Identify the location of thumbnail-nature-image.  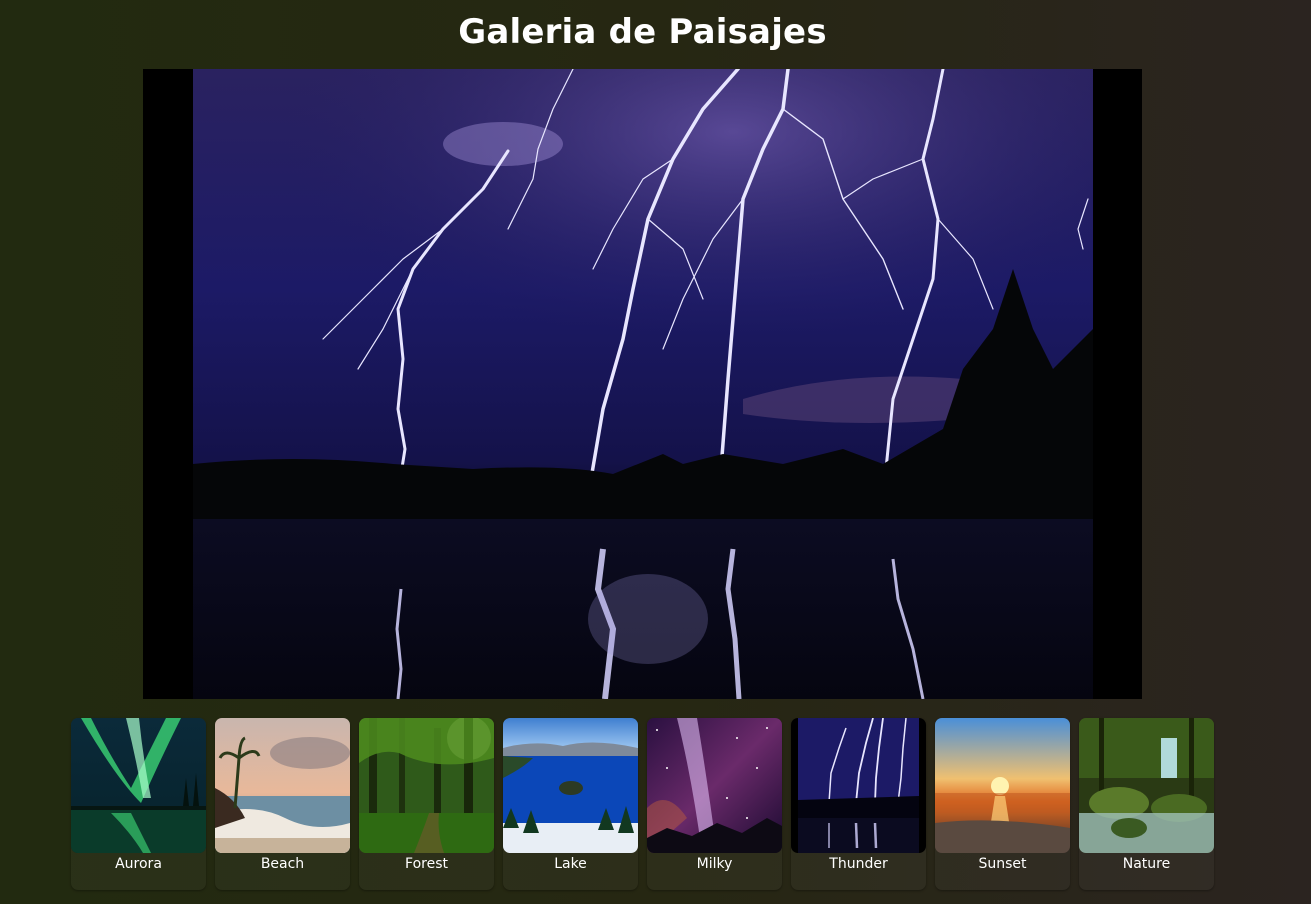
(1146, 785).